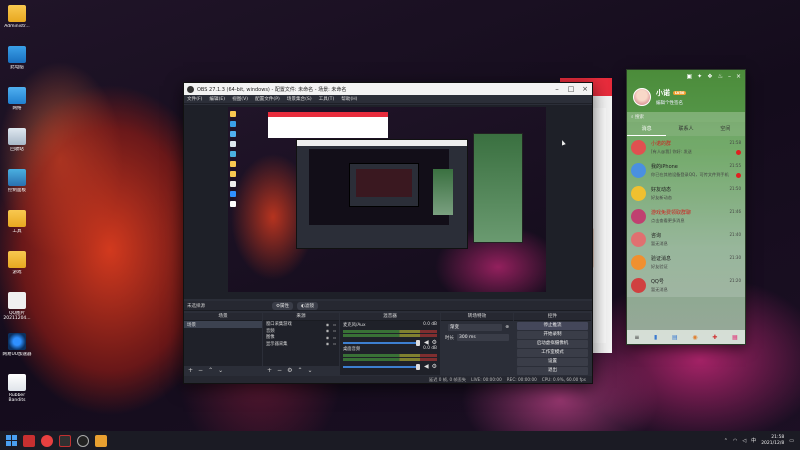  Describe the element at coordinates (686, 147) in the screenshot. I see `qq-conversation-item: 小诺的群 [有人@我] 你好: 发送 21:58` at that location.